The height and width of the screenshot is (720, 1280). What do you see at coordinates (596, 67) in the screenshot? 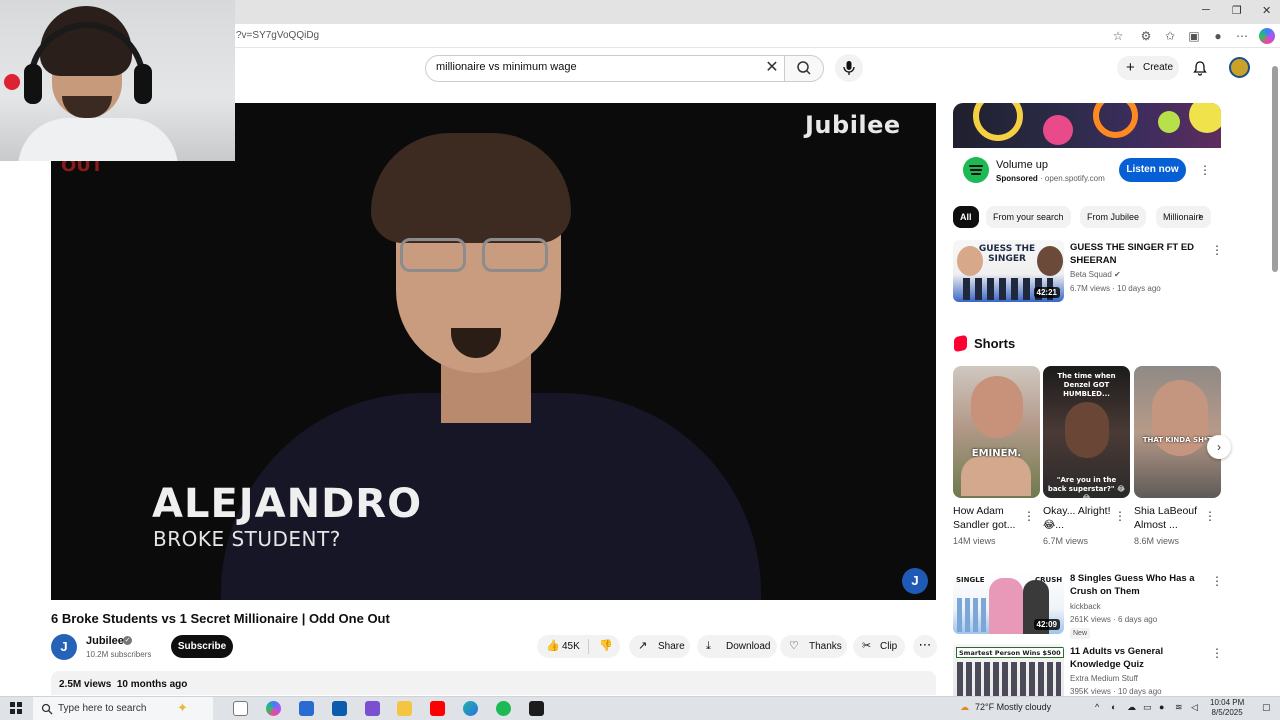
I see `search-input` at bounding box center [596, 67].